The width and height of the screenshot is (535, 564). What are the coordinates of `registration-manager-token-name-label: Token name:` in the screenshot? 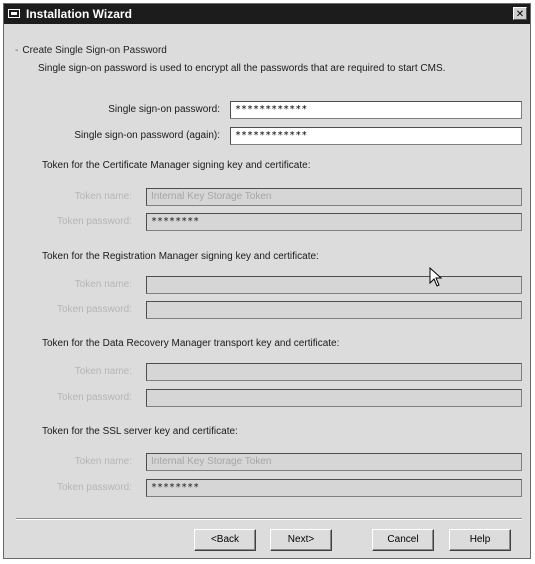 It's located at (103, 284).